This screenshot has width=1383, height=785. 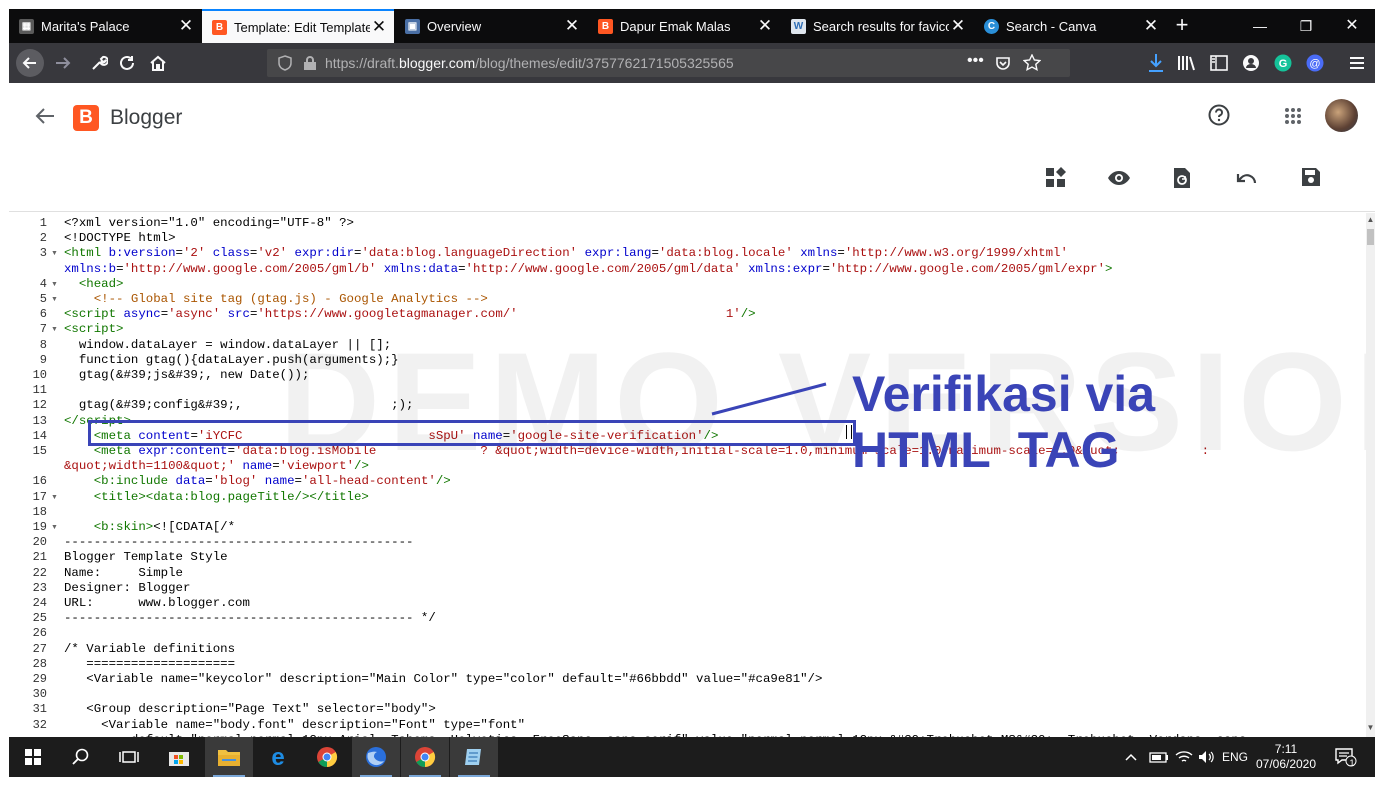 What do you see at coordinates (1352, 26) in the screenshot?
I see `close-window-button: ✕` at bounding box center [1352, 26].